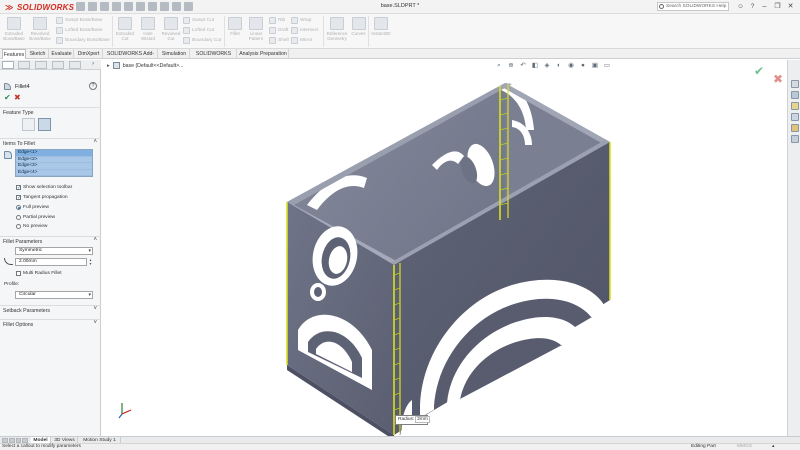 This screenshot has width=800, height=450. Describe the element at coordinates (174, 54) in the screenshot. I see `tab-simulation: Simulation` at that location.